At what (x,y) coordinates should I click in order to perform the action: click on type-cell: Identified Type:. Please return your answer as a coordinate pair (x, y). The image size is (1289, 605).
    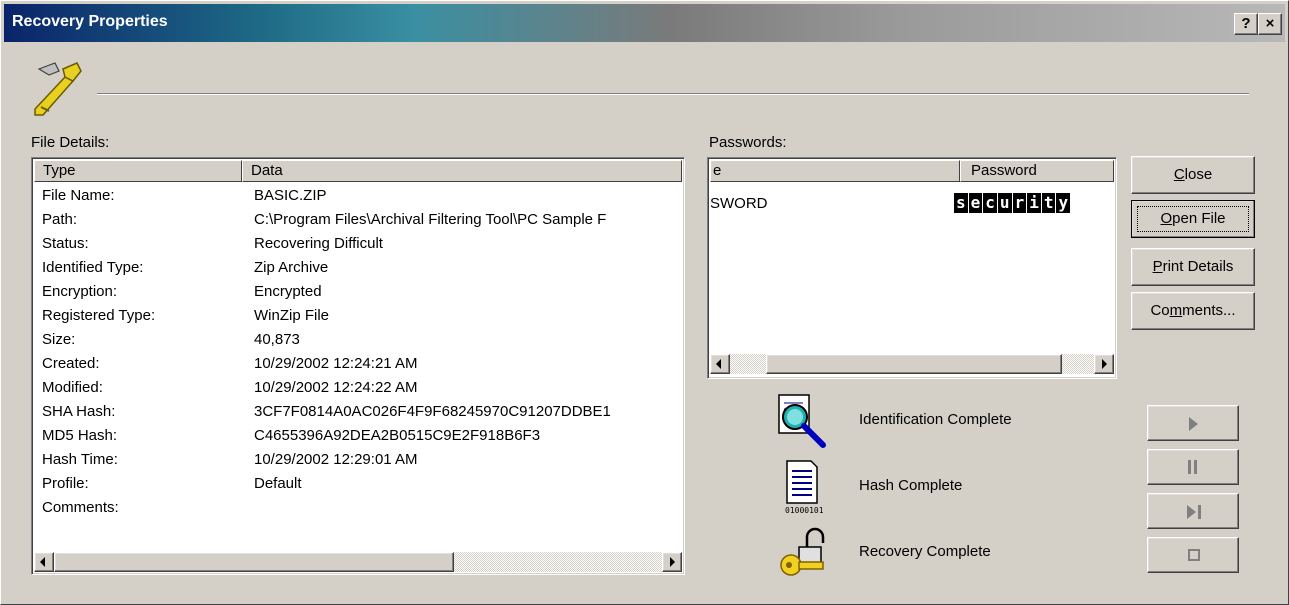
    Looking at the image, I should click on (93, 267).